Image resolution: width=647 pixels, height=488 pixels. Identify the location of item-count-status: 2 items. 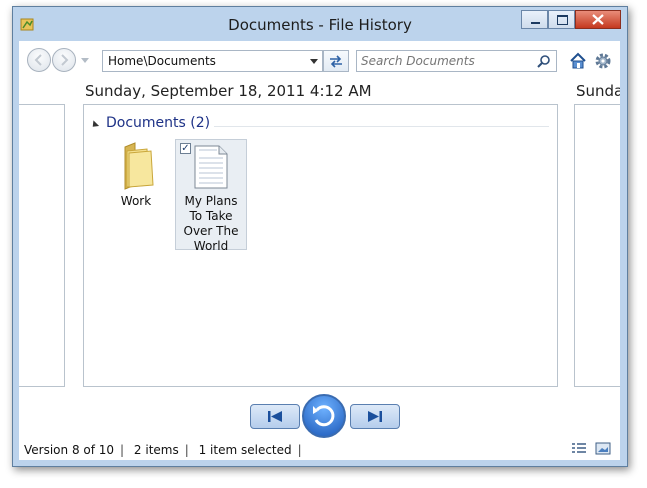
(156, 450).